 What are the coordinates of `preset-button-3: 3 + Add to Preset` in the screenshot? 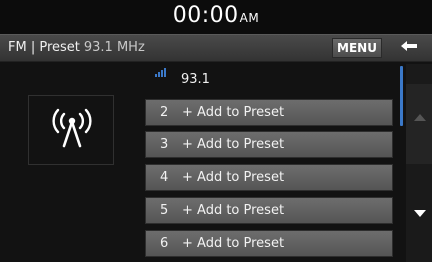 It's located at (269, 144).